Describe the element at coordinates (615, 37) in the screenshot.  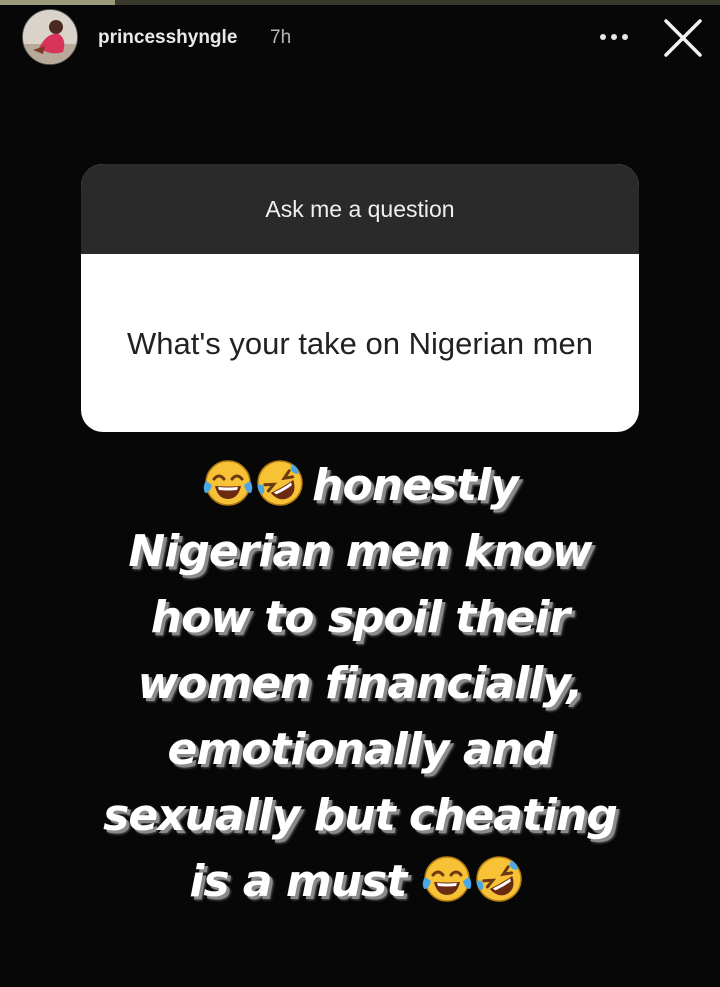
I see `more-options-icon` at that location.